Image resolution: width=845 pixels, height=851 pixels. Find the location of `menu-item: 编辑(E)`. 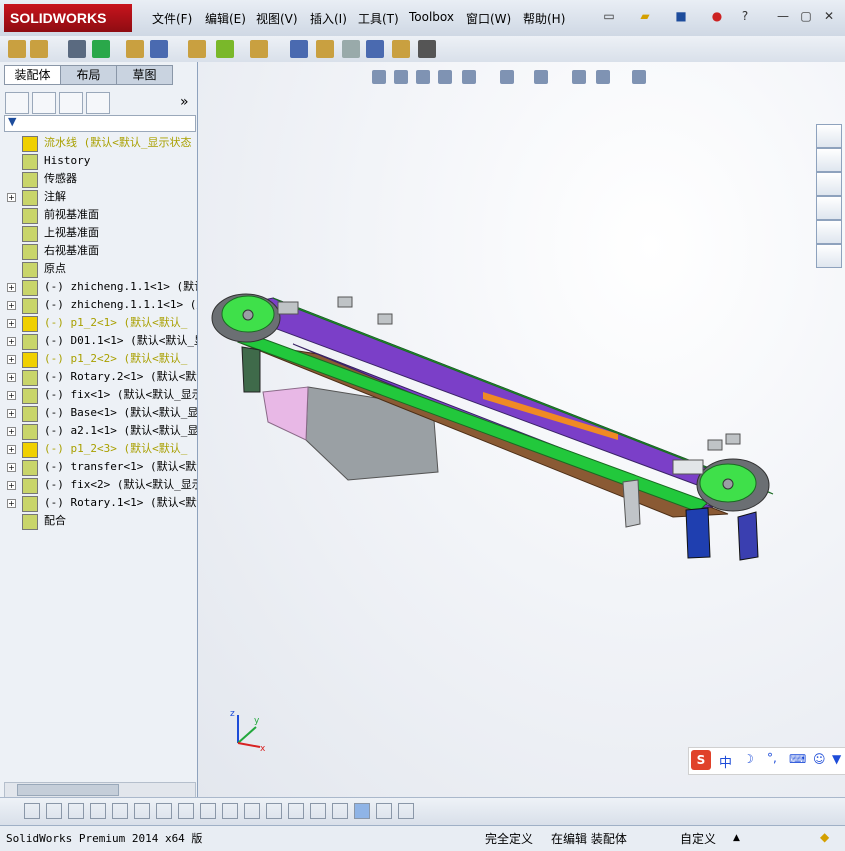

menu-item: 编辑(E) is located at coordinates (225, 18).